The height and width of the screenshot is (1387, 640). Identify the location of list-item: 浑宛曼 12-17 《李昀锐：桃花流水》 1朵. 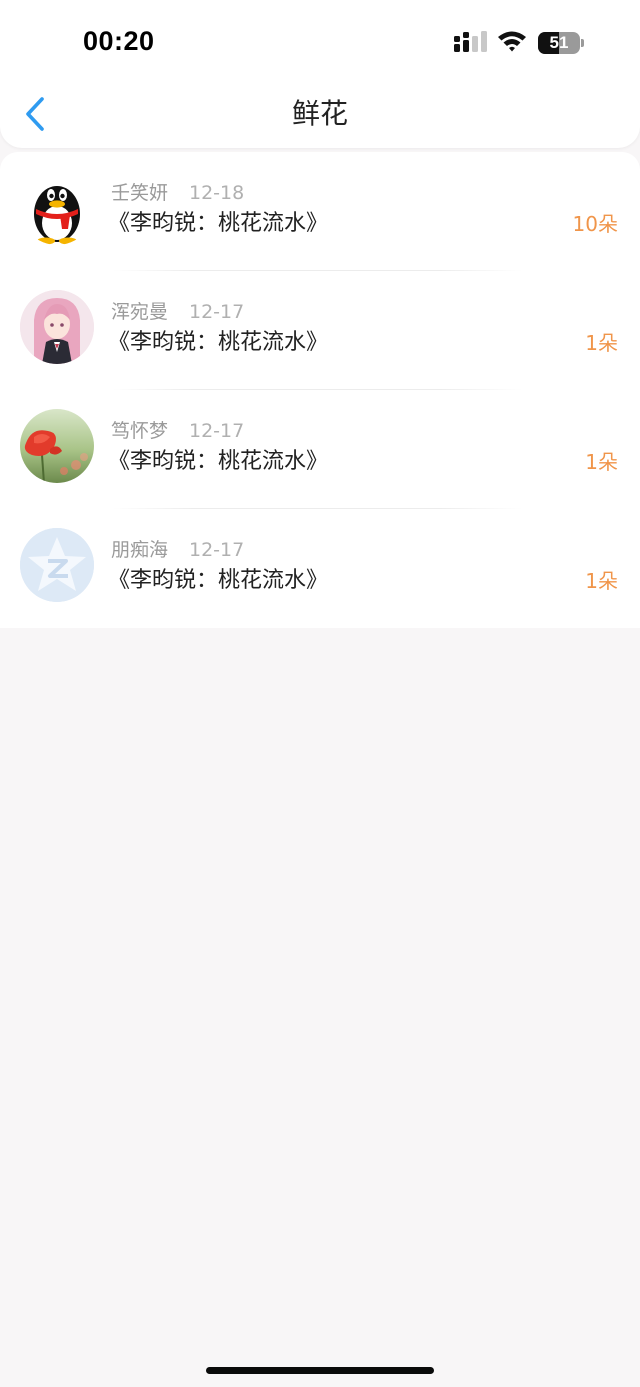
(320, 330).